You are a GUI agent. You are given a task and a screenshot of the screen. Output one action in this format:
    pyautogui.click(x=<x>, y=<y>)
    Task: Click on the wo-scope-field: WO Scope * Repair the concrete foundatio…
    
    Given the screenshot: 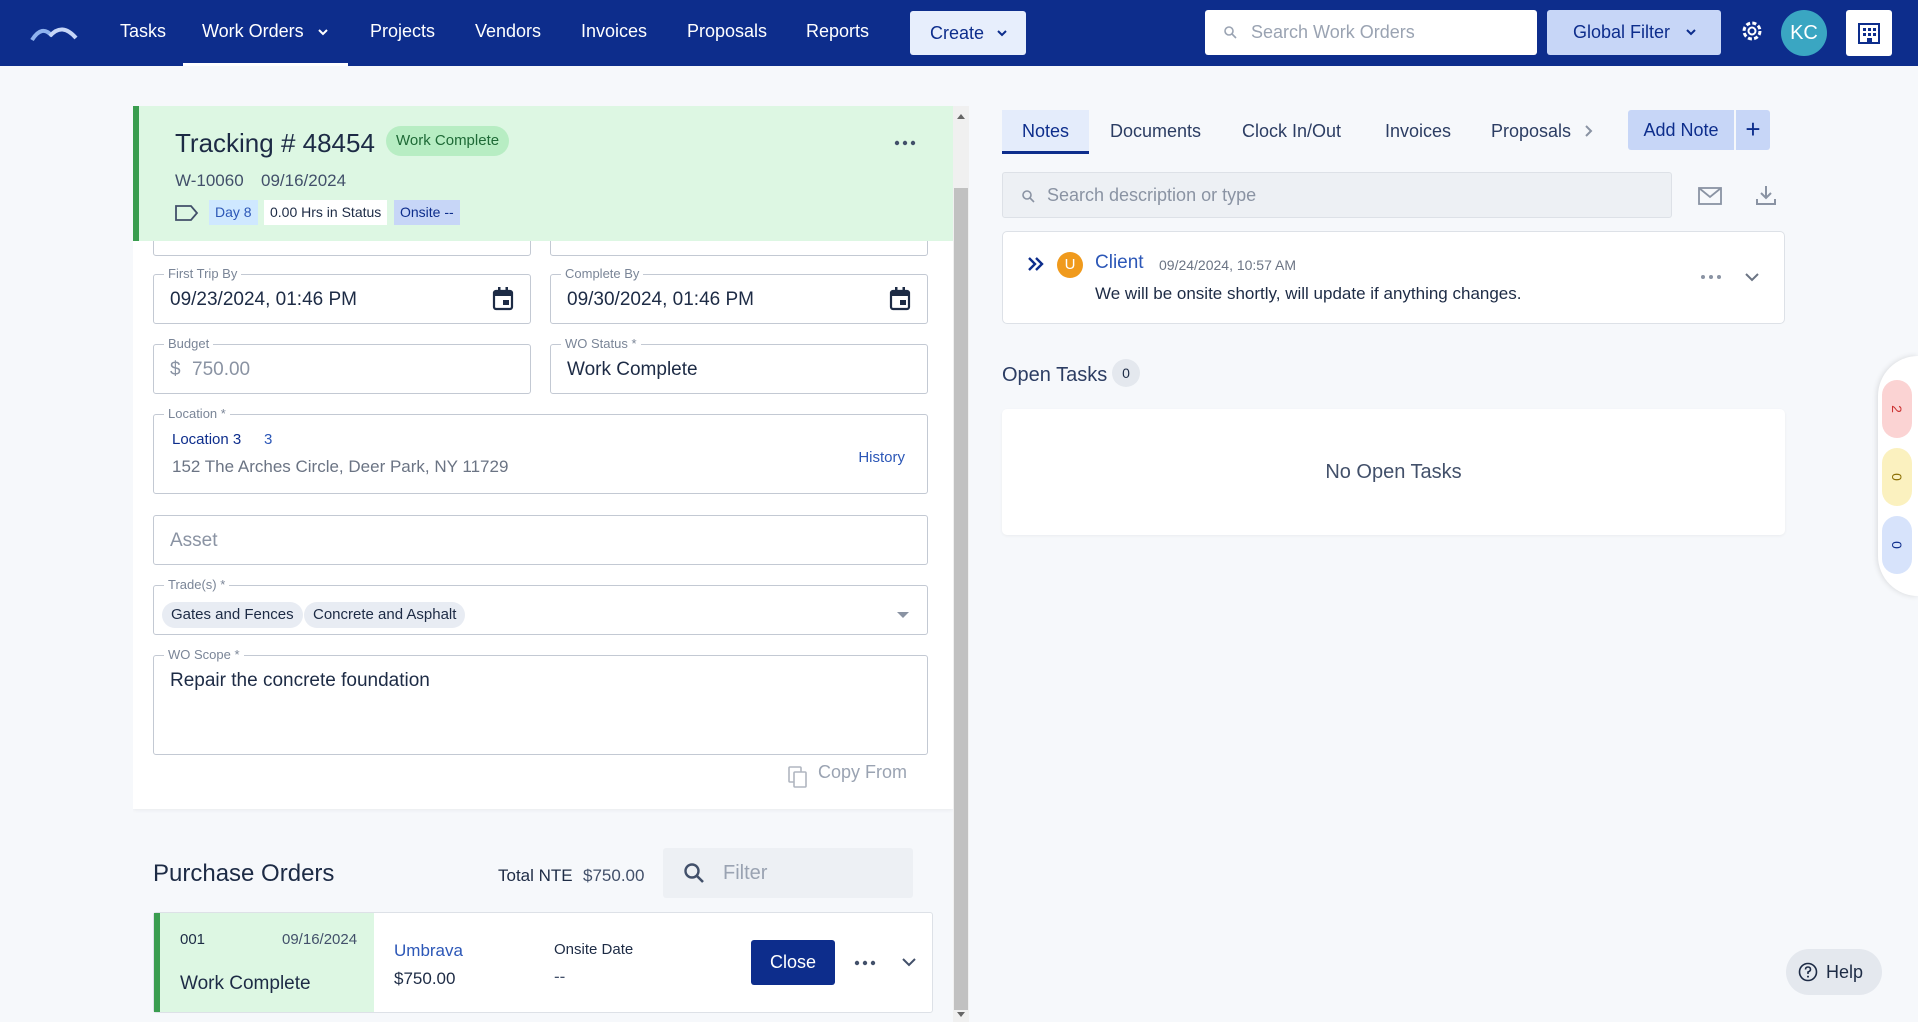 What is the action you would take?
    pyautogui.click(x=540, y=701)
    